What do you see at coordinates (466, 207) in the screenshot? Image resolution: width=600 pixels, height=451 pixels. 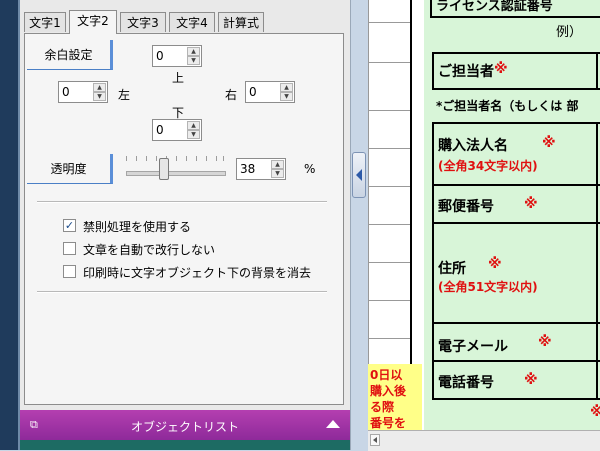 I see `postal-code-label: 郵便番号` at bounding box center [466, 207].